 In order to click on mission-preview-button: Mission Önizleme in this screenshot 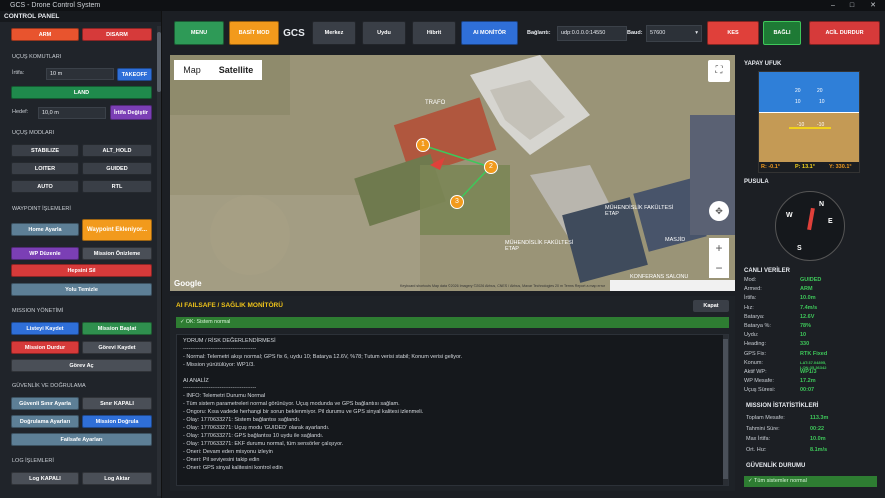, I will do `click(117, 253)`.